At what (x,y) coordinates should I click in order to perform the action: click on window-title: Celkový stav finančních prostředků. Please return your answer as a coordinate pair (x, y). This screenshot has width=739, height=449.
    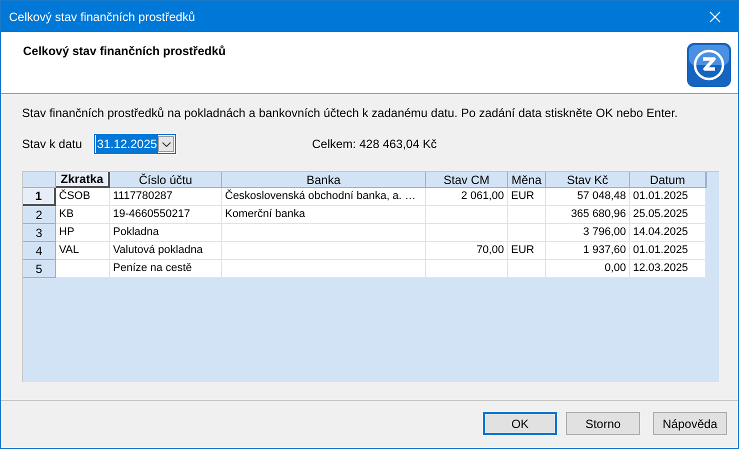
    Looking at the image, I should click on (102, 17).